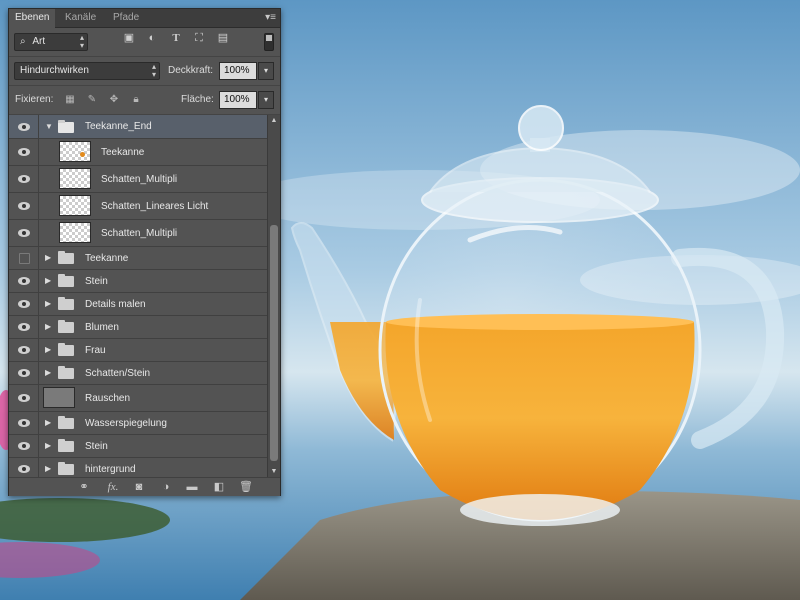 The image size is (800, 600). I want to click on panel-menu-icon: ▾≡, so click(270, 18).